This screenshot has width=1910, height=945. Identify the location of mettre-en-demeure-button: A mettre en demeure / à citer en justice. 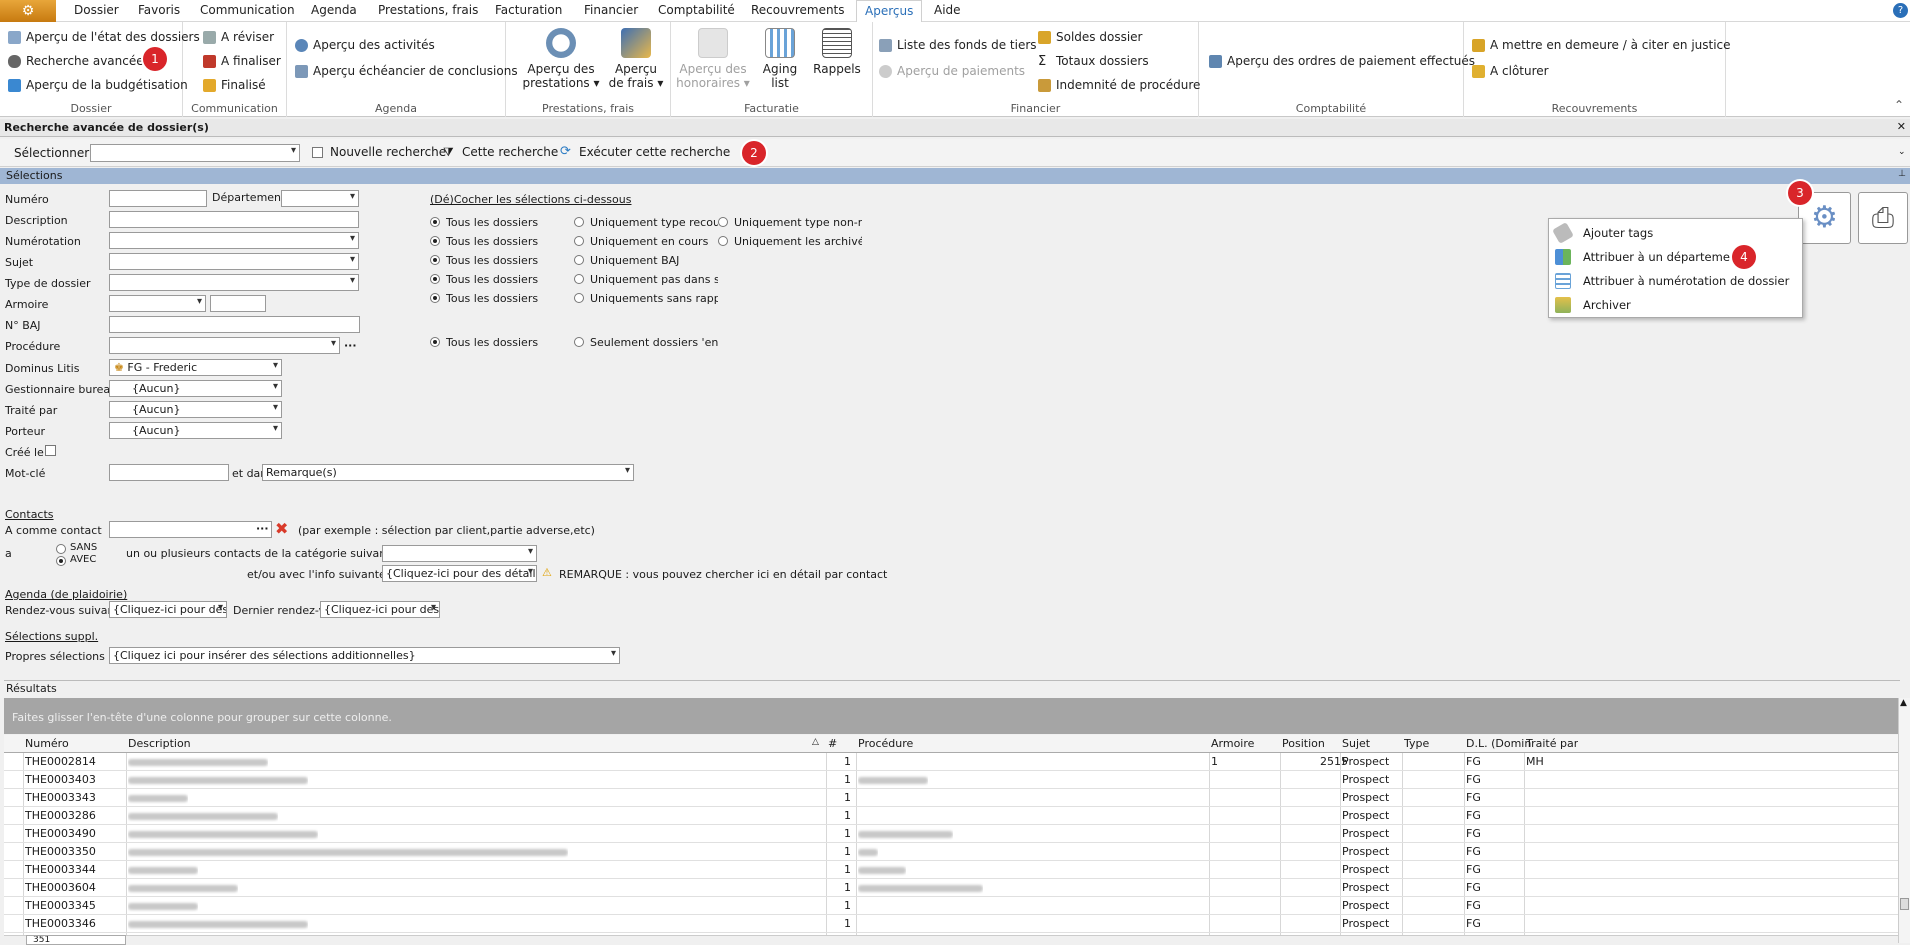
(1601, 45).